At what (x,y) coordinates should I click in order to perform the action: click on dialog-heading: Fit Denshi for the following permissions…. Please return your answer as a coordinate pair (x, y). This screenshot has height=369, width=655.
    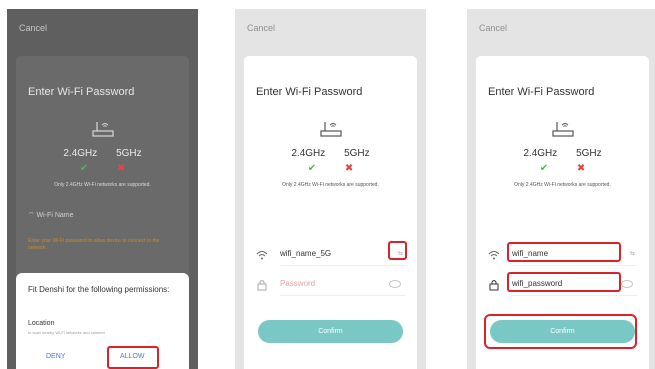
    Looking at the image, I should click on (99, 289).